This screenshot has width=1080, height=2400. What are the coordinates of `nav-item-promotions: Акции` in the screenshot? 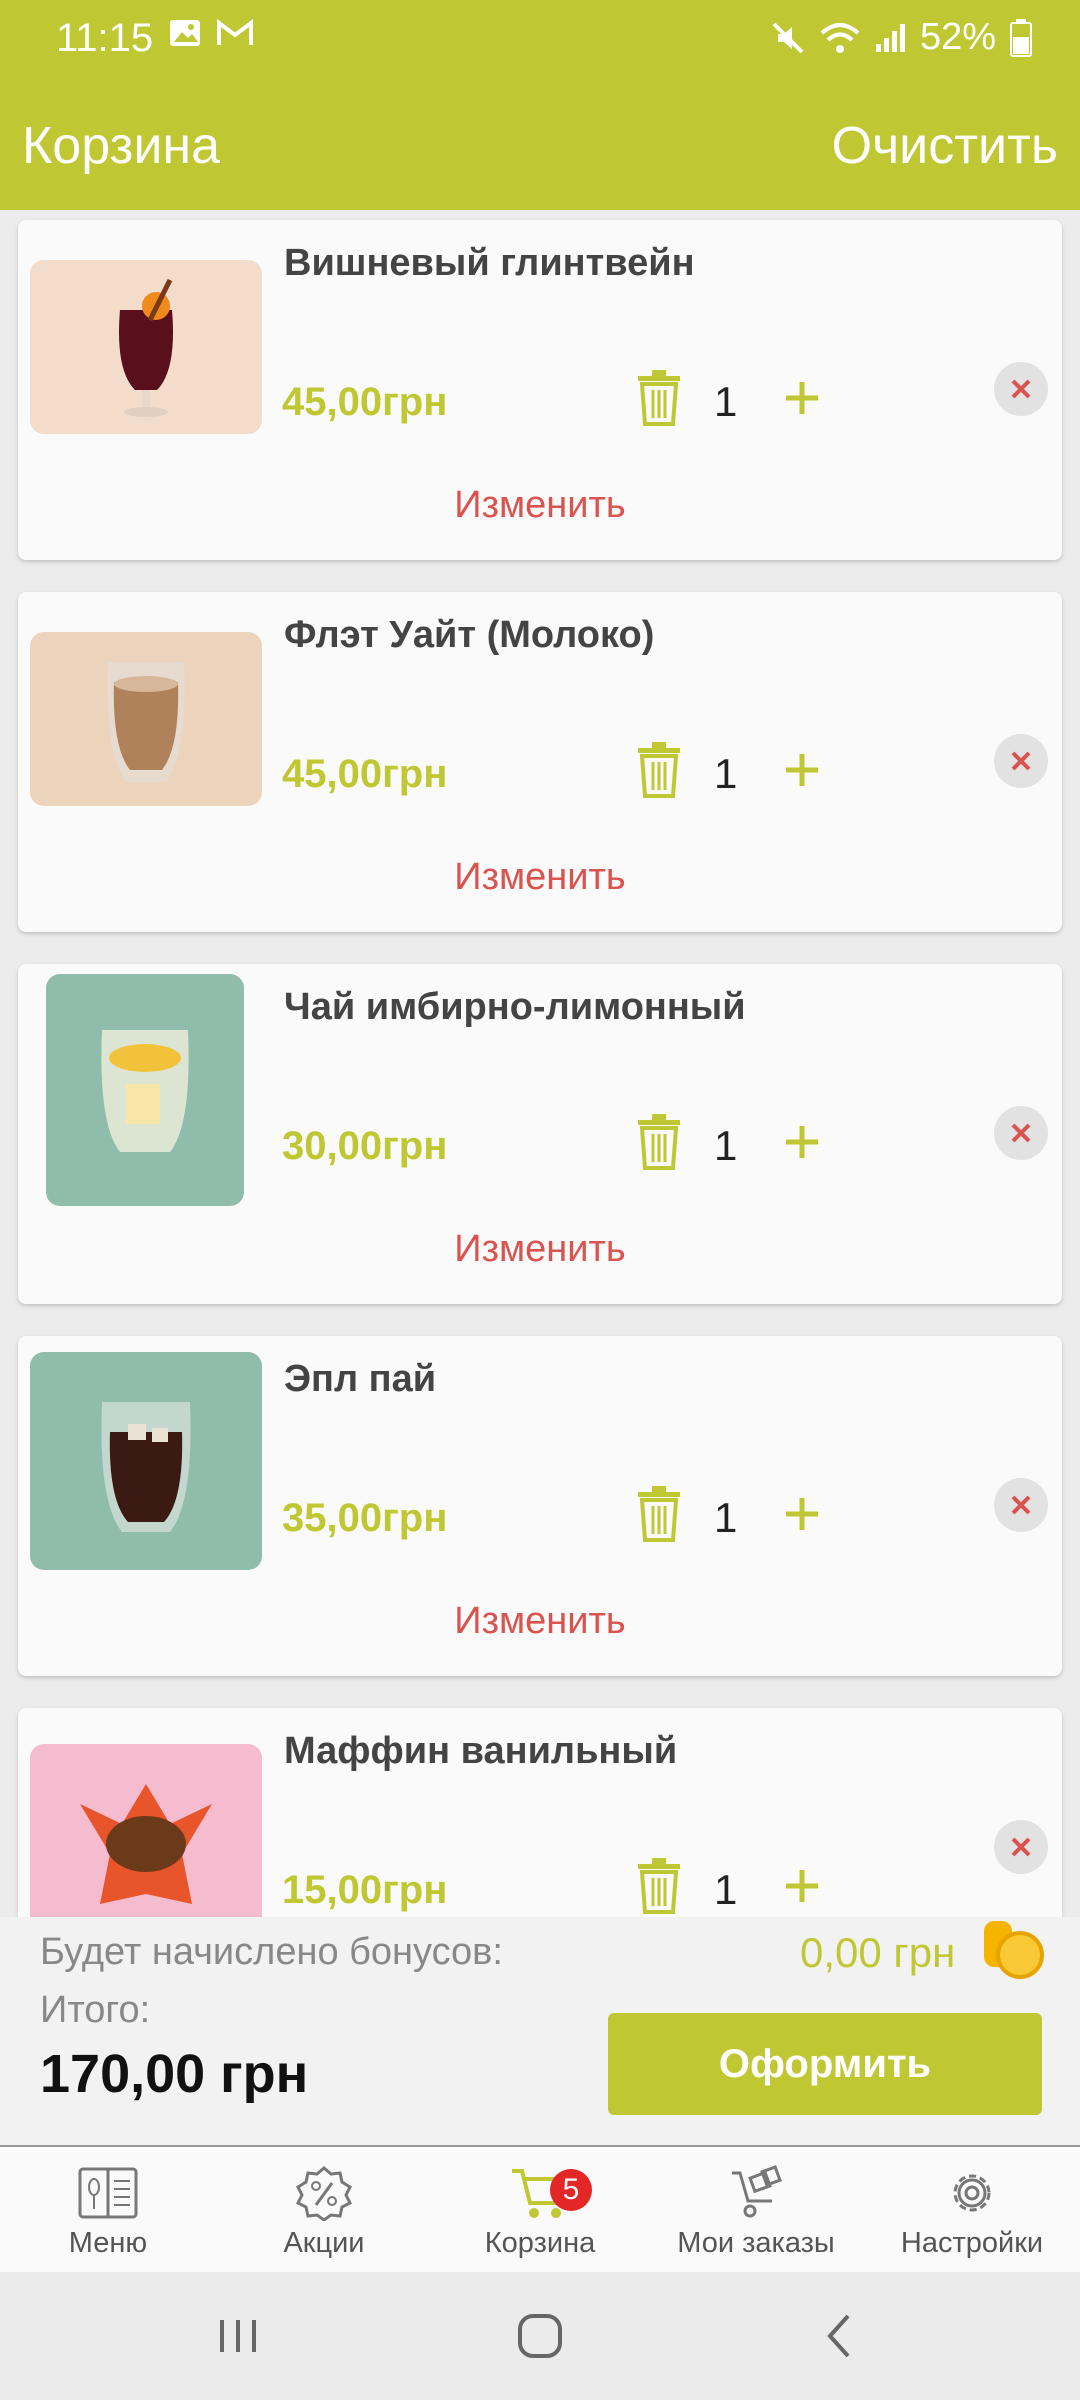 It's located at (324, 2210).